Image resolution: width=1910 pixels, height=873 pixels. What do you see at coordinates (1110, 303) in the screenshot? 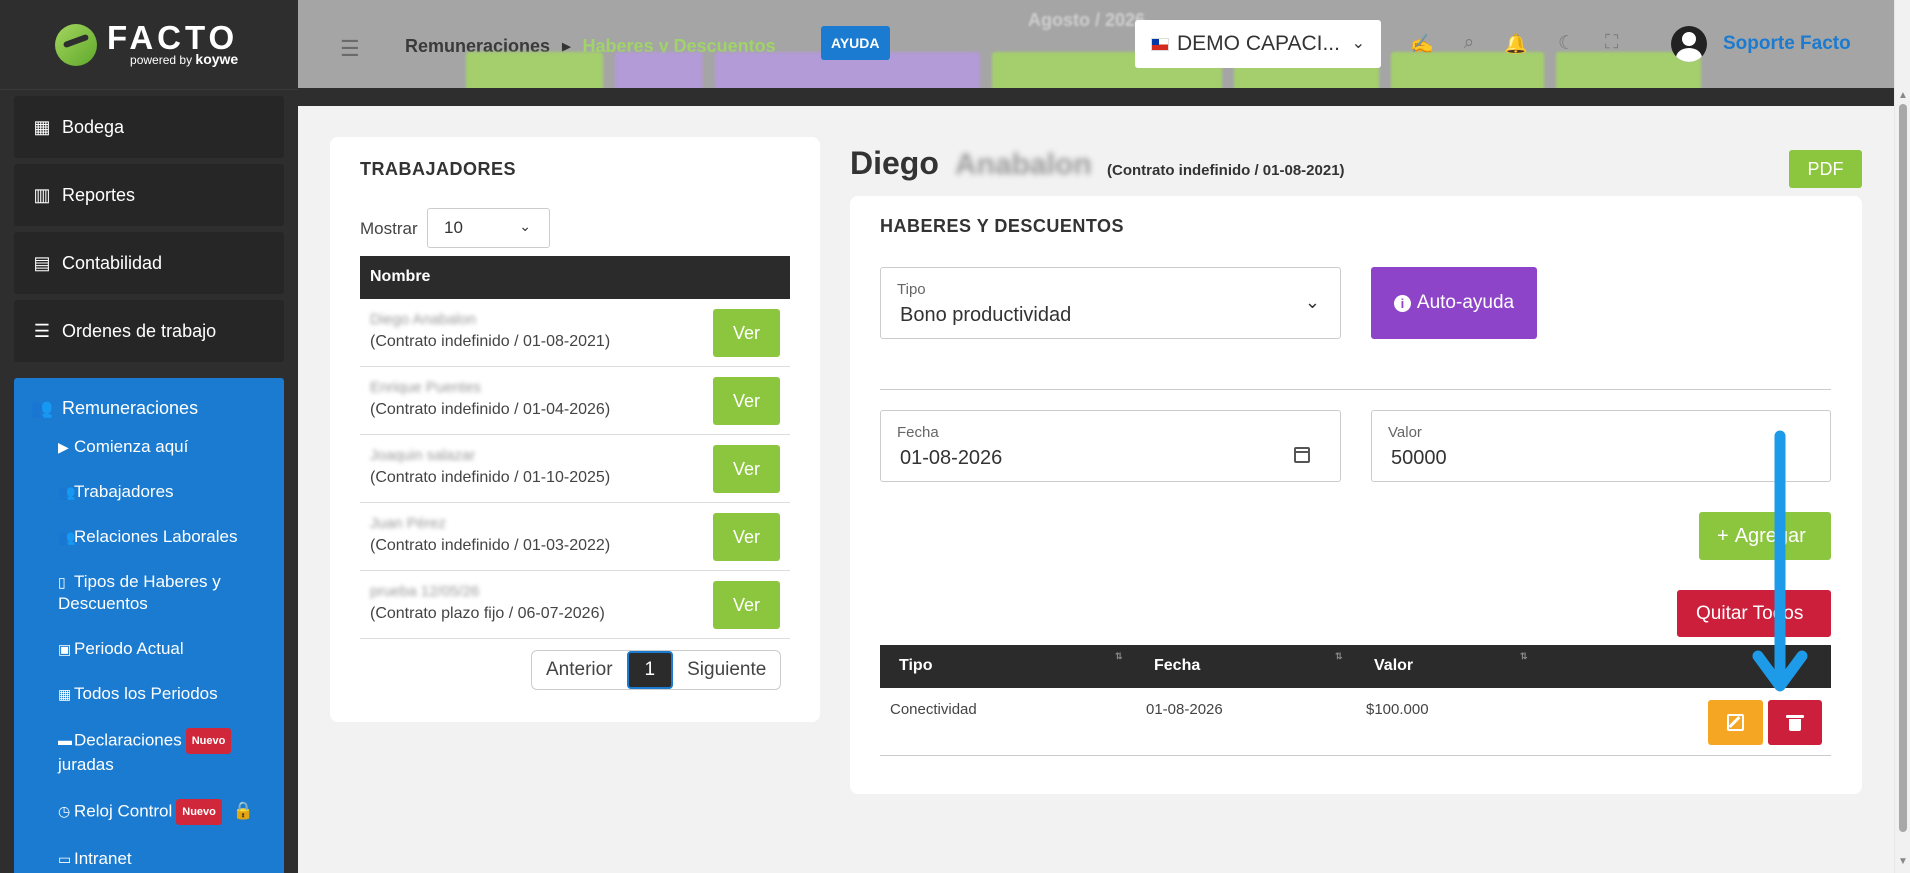
I see `tipo-select: Tipo Bono productividad ⌄` at bounding box center [1110, 303].